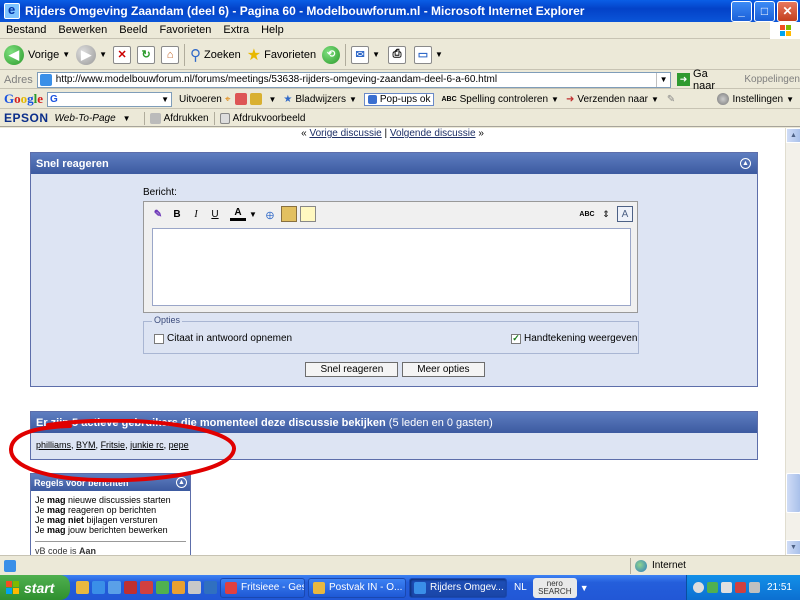 This screenshot has width=800, height=600. What do you see at coordinates (584, 588) in the screenshot?
I see `nero-dropdown-icon: ▼` at bounding box center [584, 588].